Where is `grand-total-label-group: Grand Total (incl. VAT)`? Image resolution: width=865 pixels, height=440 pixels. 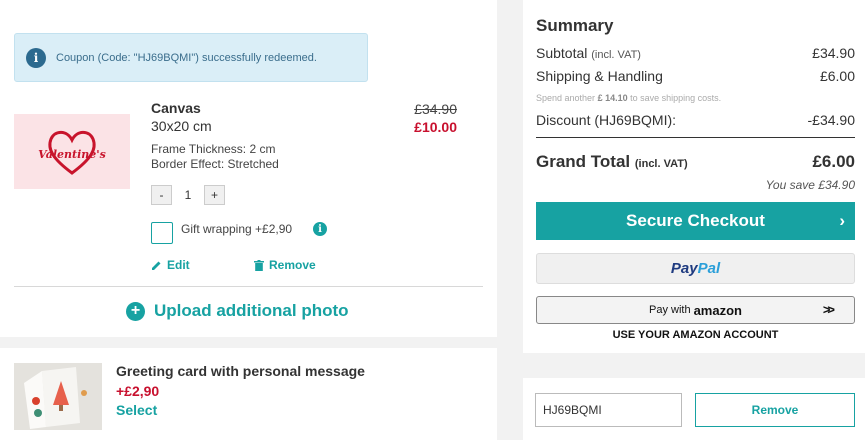 grand-total-label-group: Grand Total (incl. VAT) is located at coordinates (612, 162).